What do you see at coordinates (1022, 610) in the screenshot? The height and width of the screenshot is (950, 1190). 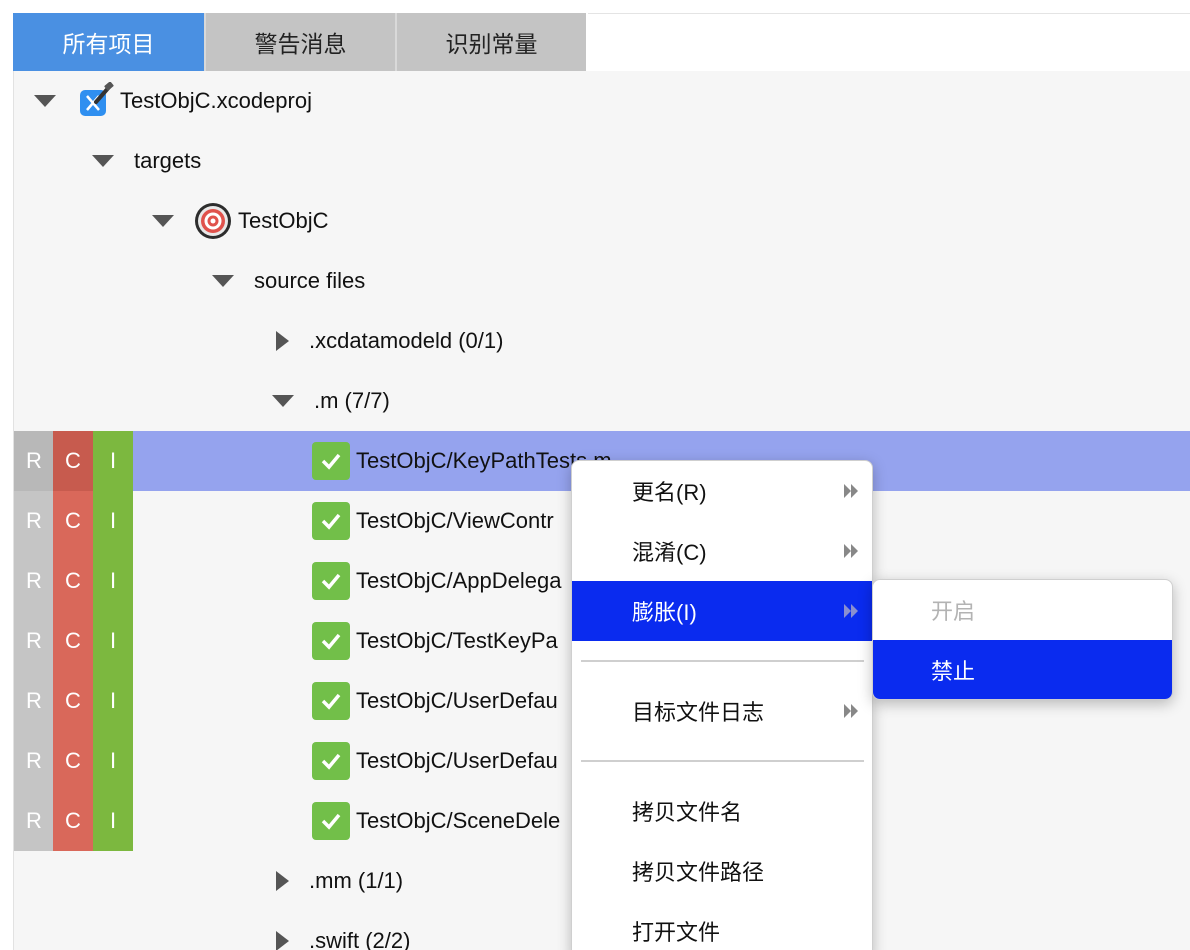 I see `submenu-item-enable: 开启` at bounding box center [1022, 610].